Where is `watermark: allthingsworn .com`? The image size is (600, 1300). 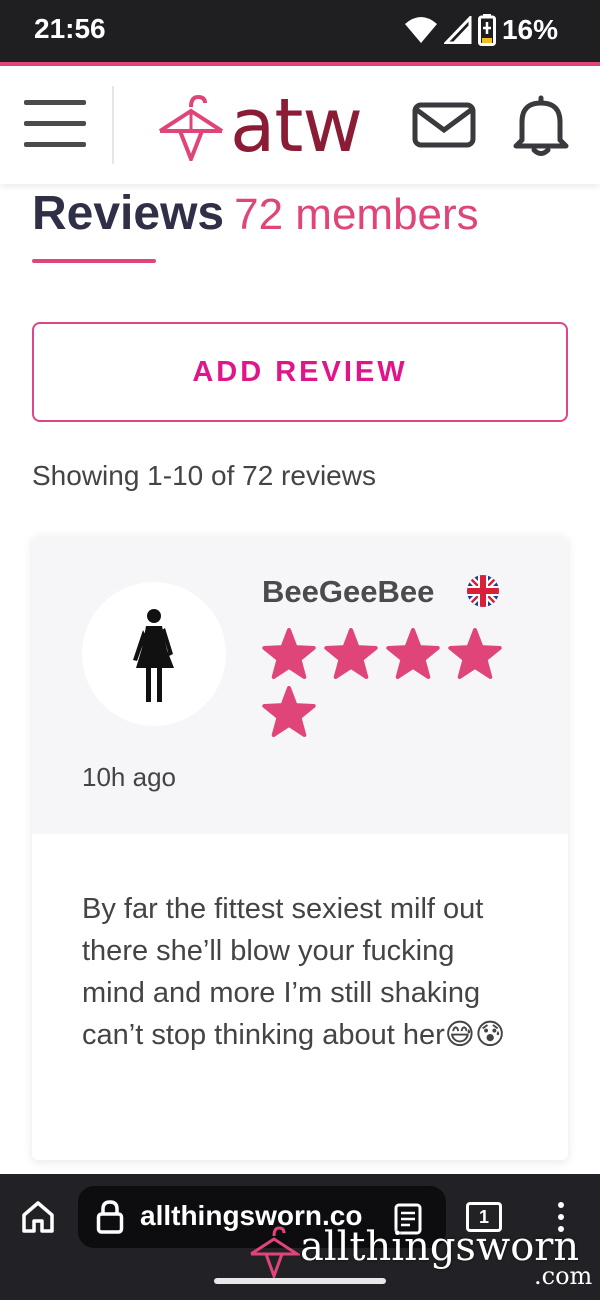
watermark: allthingsworn .com is located at coordinates (420, 1257).